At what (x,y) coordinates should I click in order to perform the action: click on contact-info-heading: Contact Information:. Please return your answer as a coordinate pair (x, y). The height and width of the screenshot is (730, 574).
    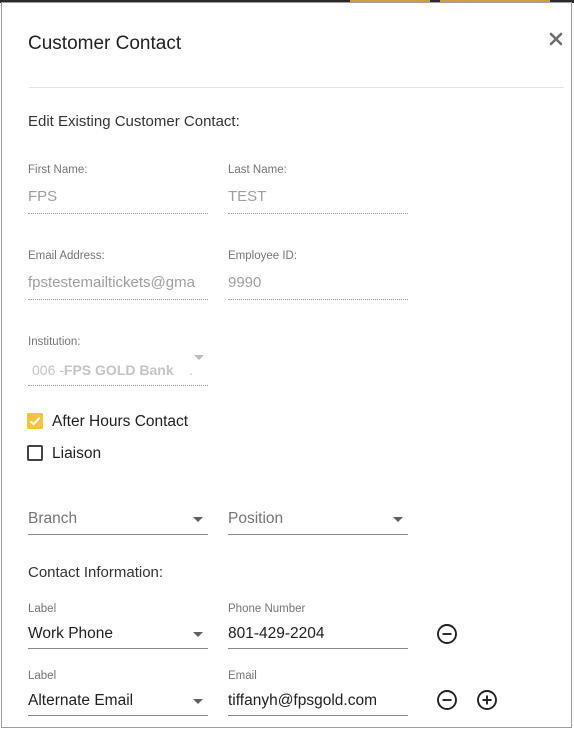
    Looking at the image, I should click on (96, 572).